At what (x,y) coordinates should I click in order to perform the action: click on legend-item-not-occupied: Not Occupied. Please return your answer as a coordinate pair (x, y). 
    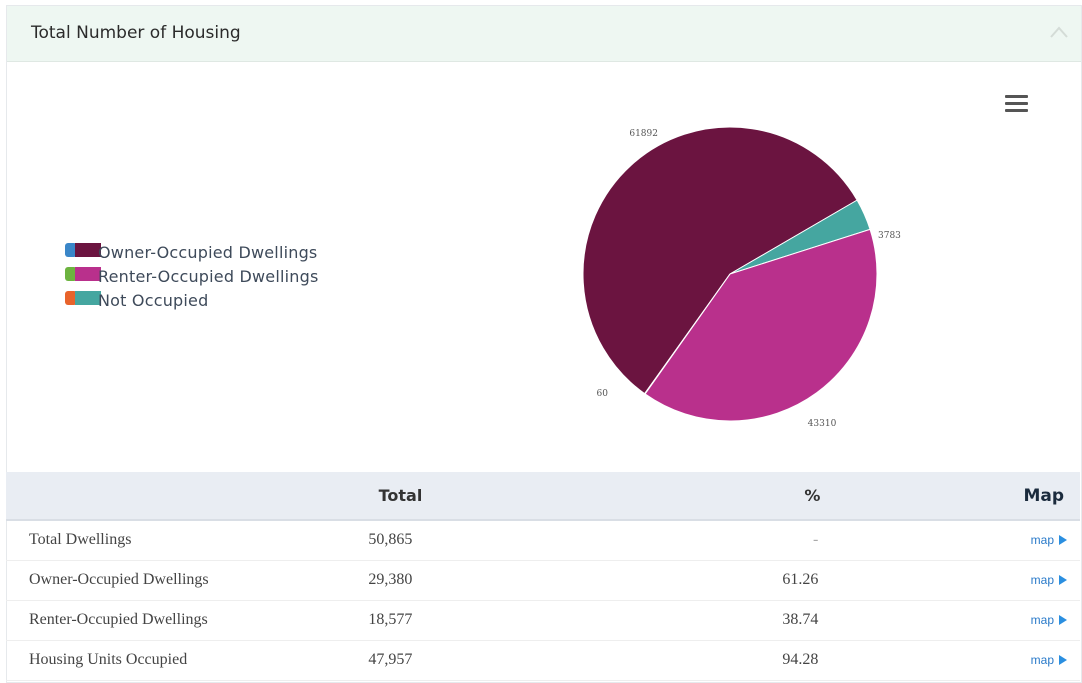
    Looking at the image, I should click on (192, 300).